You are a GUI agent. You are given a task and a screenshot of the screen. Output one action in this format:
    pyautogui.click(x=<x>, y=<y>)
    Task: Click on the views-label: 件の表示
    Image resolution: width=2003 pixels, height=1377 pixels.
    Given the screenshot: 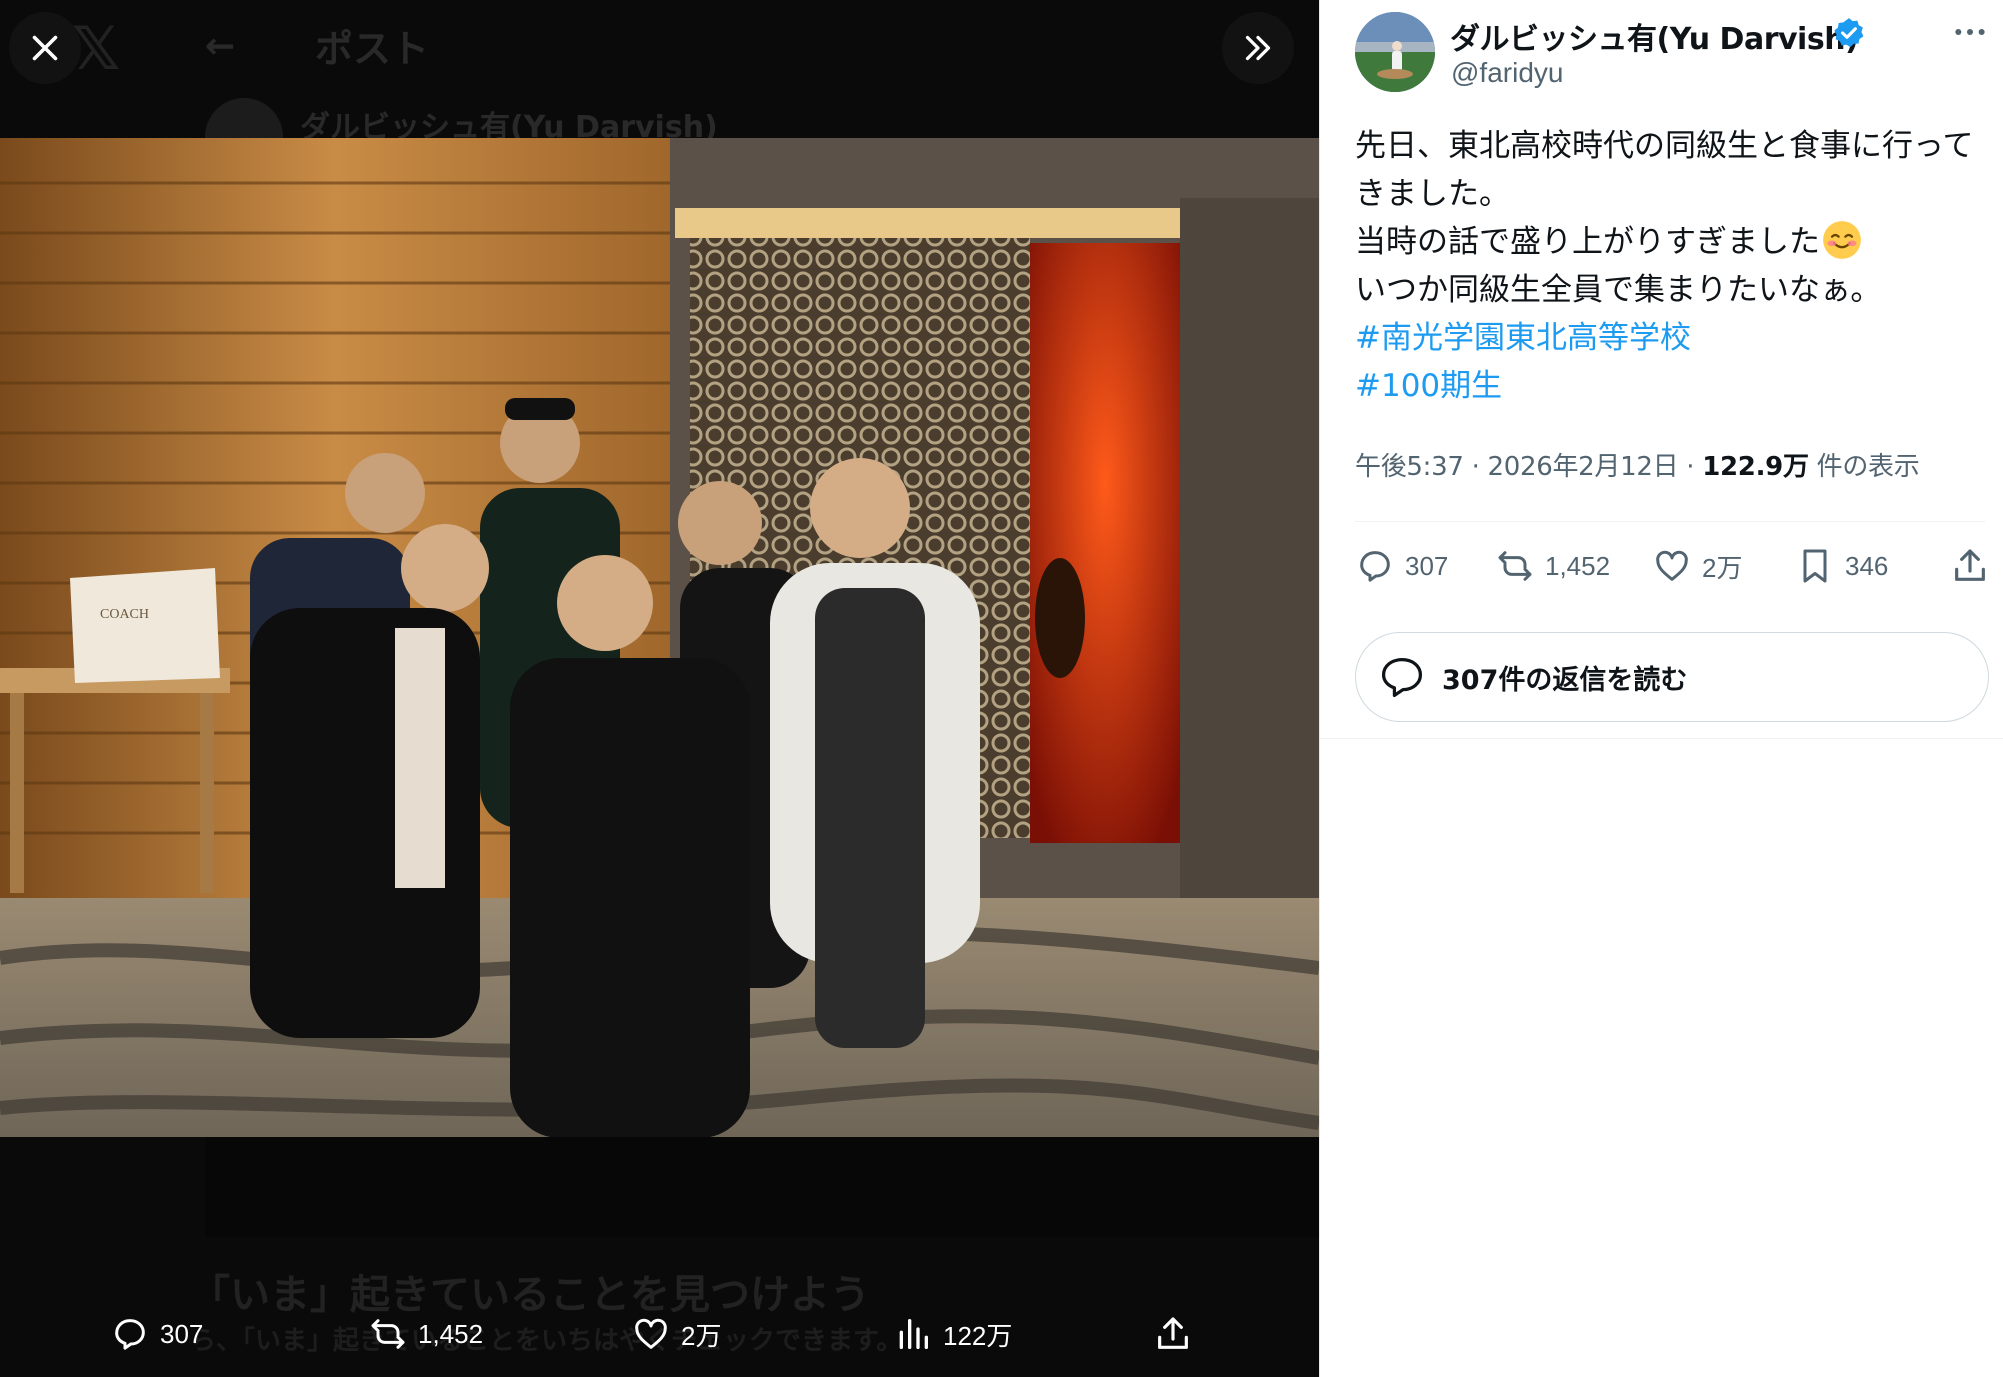 What is the action you would take?
    pyautogui.click(x=1868, y=467)
    